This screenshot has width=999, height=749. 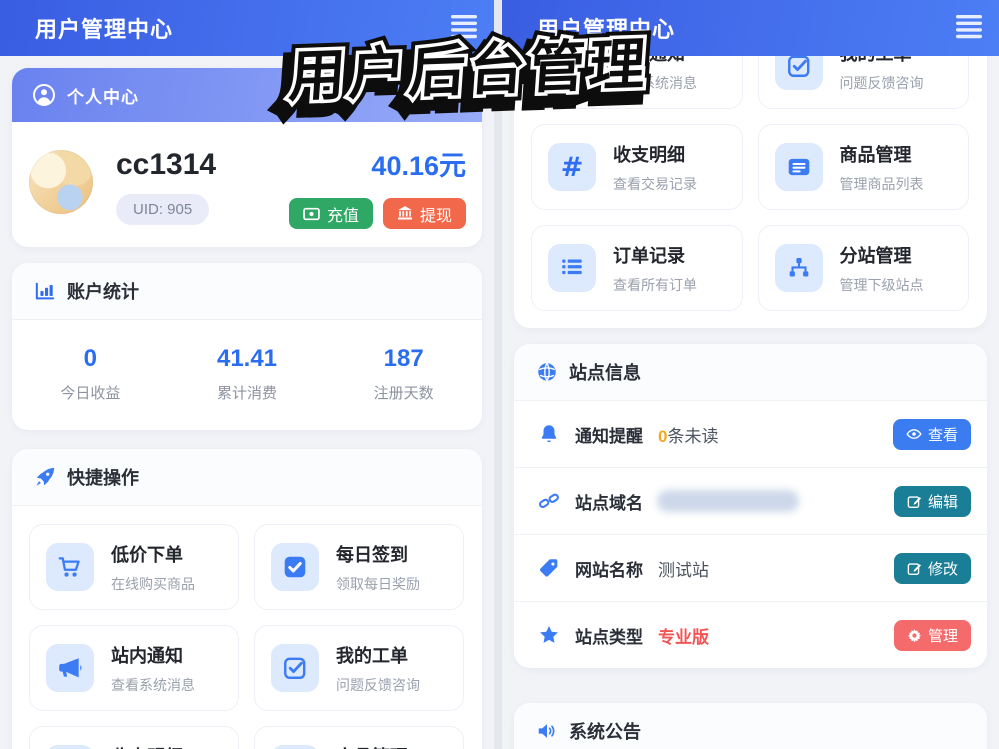 What do you see at coordinates (134, 567) in the screenshot?
I see `quick-item-cheap-order: 低价下单 在线购买商品` at bounding box center [134, 567].